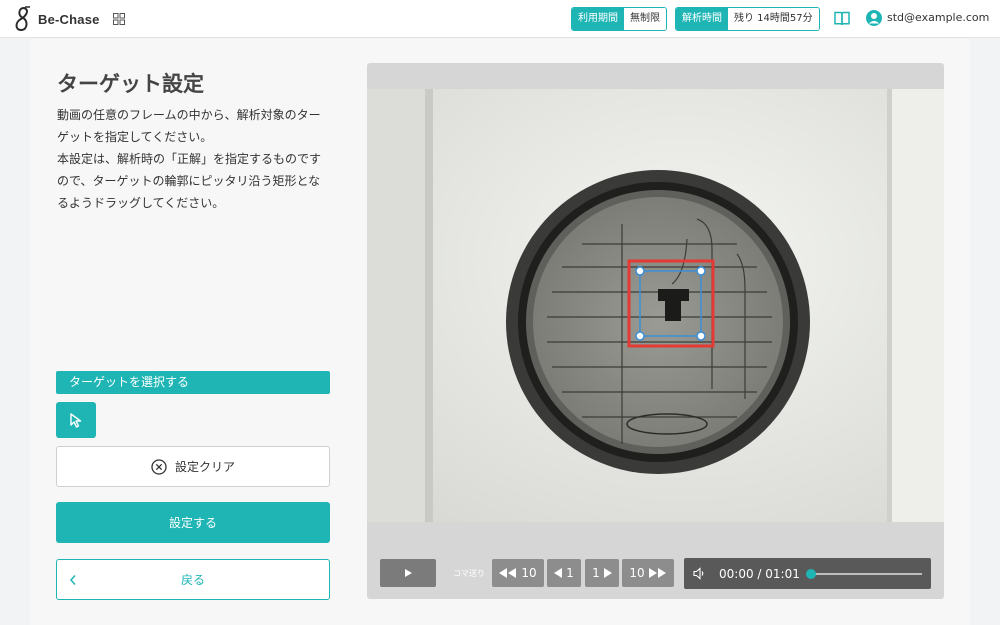 This screenshot has height=625, width=1000. What do you see at coordinates (22, 19) in the screenshot?
I see `logo-mark-icon` at bounding box center [22, 19].